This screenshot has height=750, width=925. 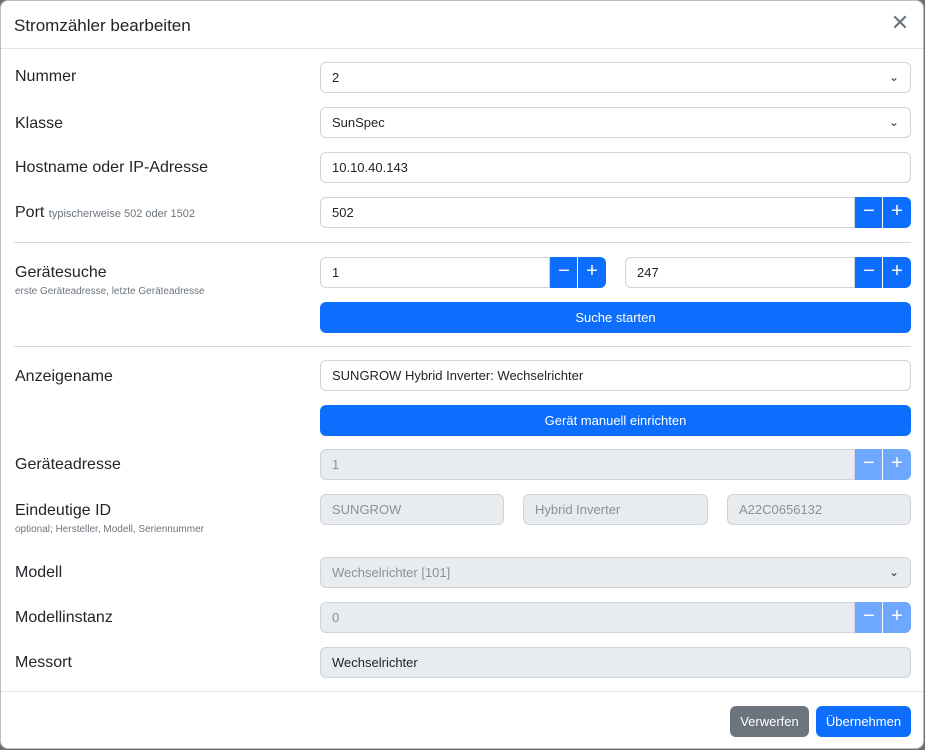 I want to click on klasse-value: SunSpec, so click(x=358, y=122).